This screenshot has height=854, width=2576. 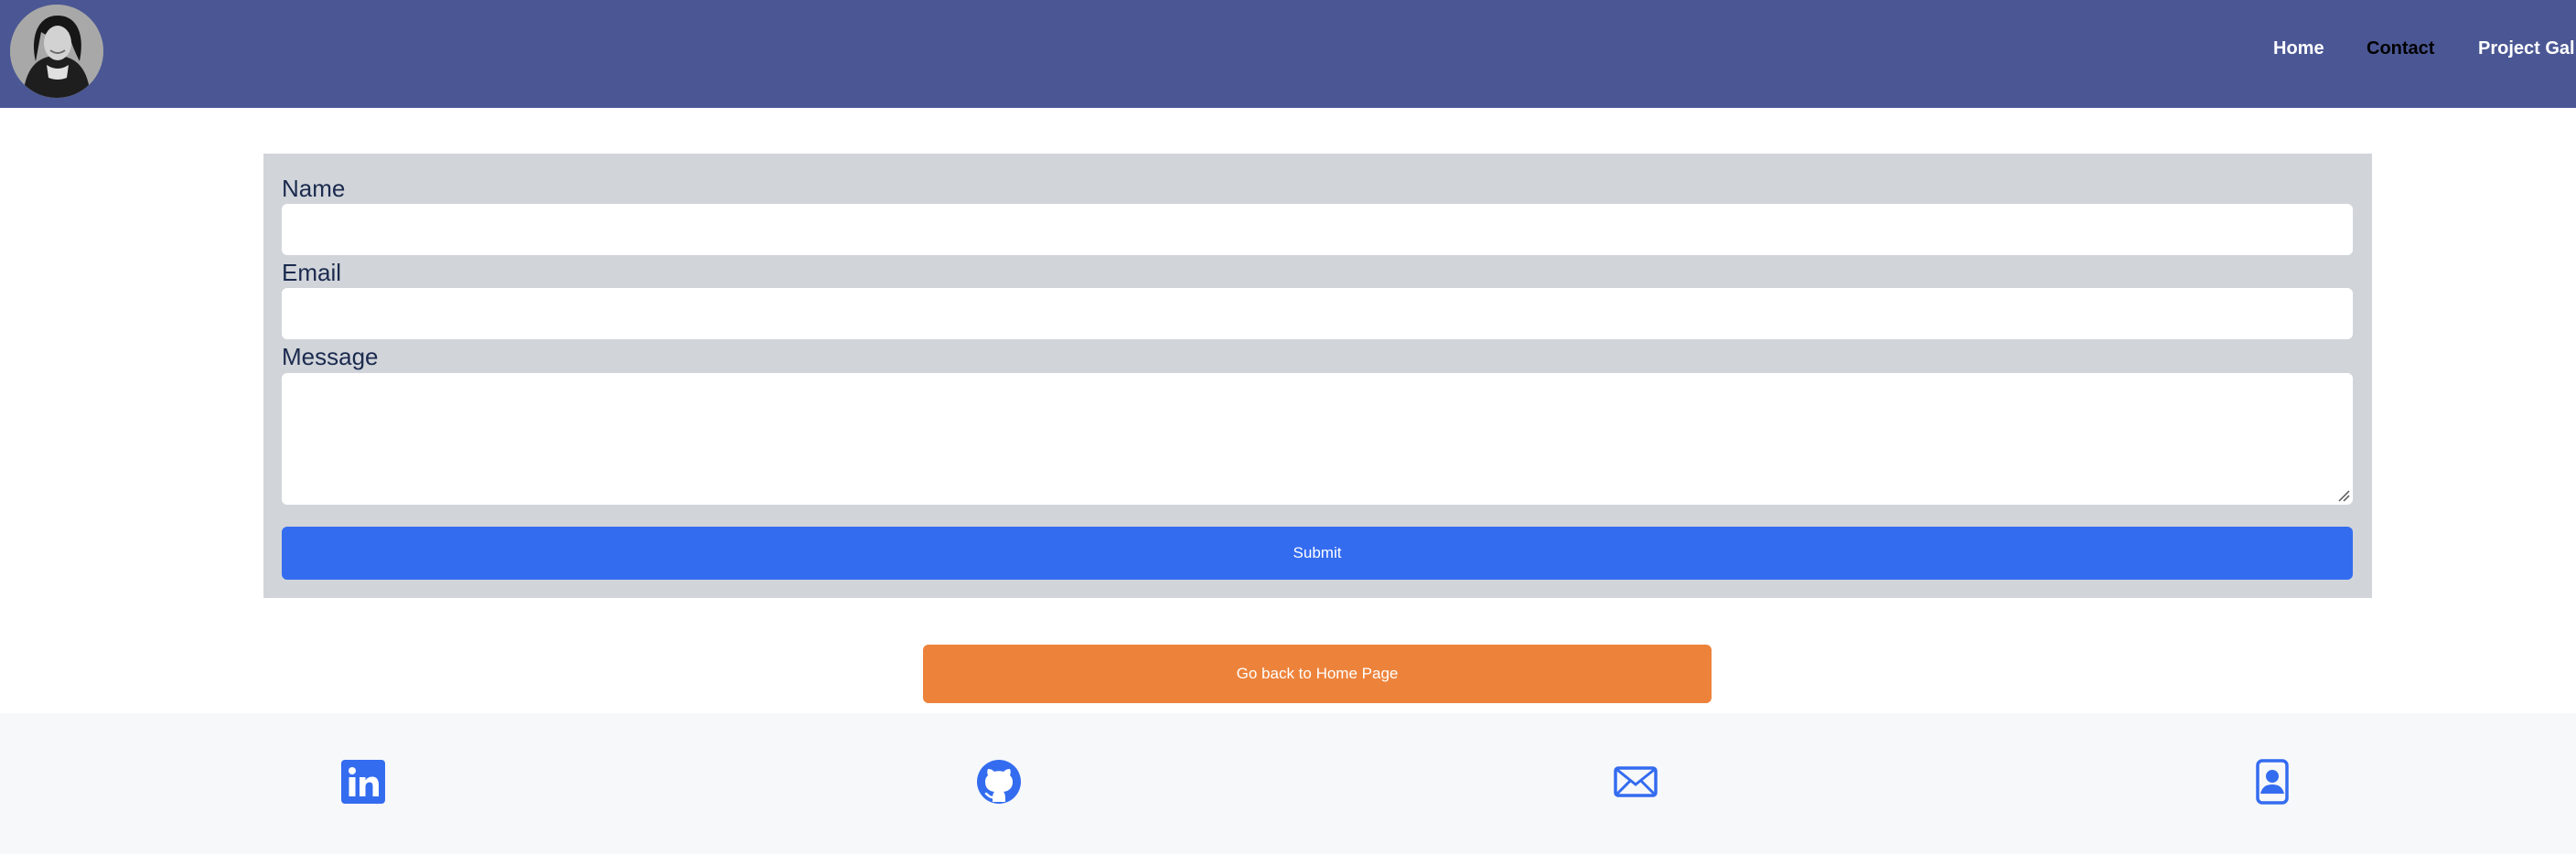 I want to click on nav-link-project-gallery: Project Gallery, so click(x=2527, y=48).